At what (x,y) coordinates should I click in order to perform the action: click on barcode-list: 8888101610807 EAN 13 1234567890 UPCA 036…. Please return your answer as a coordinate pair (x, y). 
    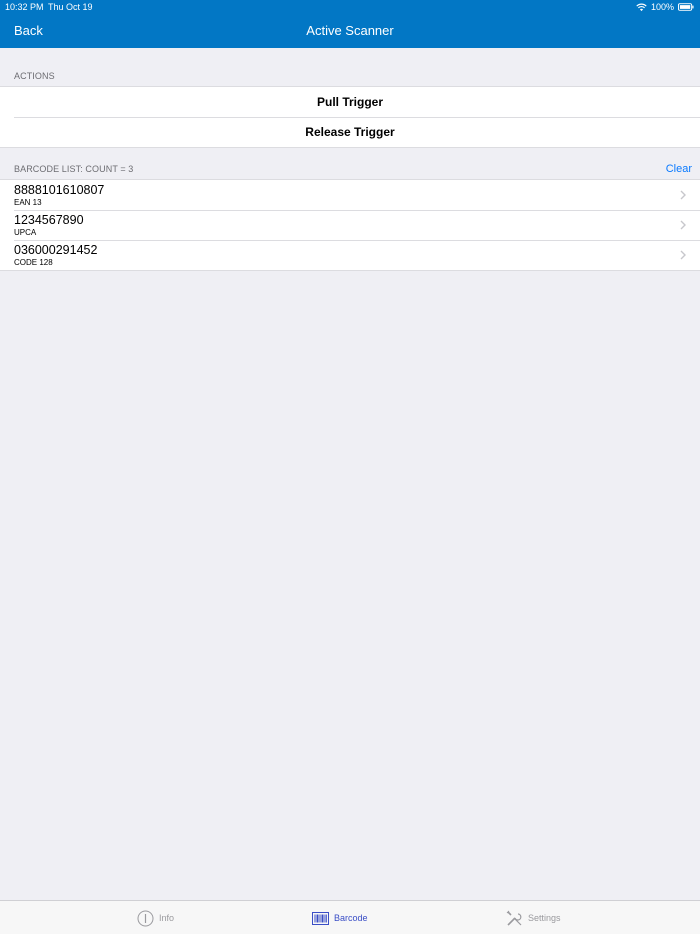
    Looking at the image, I should click on (350, 225).